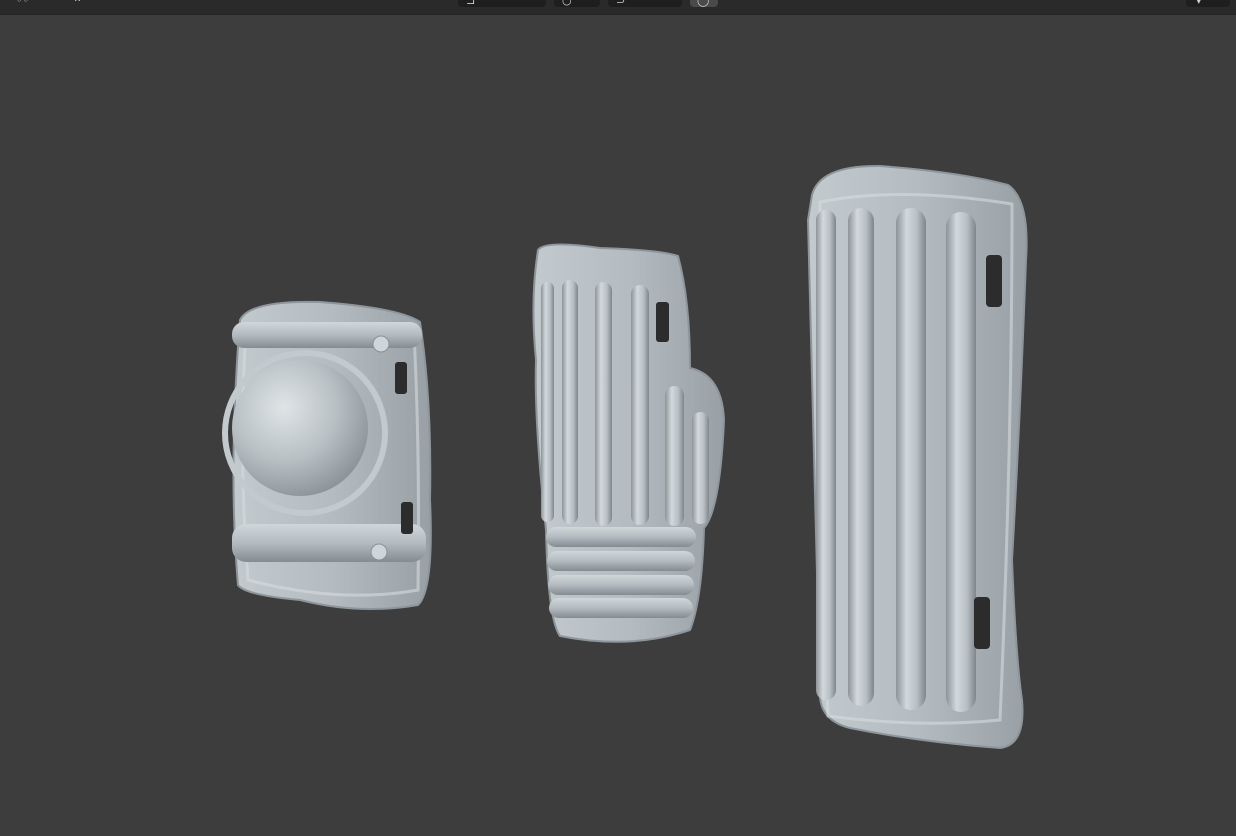  What do you see at coordinates (327, 335) in the screenshot?
I see `elbow-guard-top-strap` at bounding box center [327, 335].